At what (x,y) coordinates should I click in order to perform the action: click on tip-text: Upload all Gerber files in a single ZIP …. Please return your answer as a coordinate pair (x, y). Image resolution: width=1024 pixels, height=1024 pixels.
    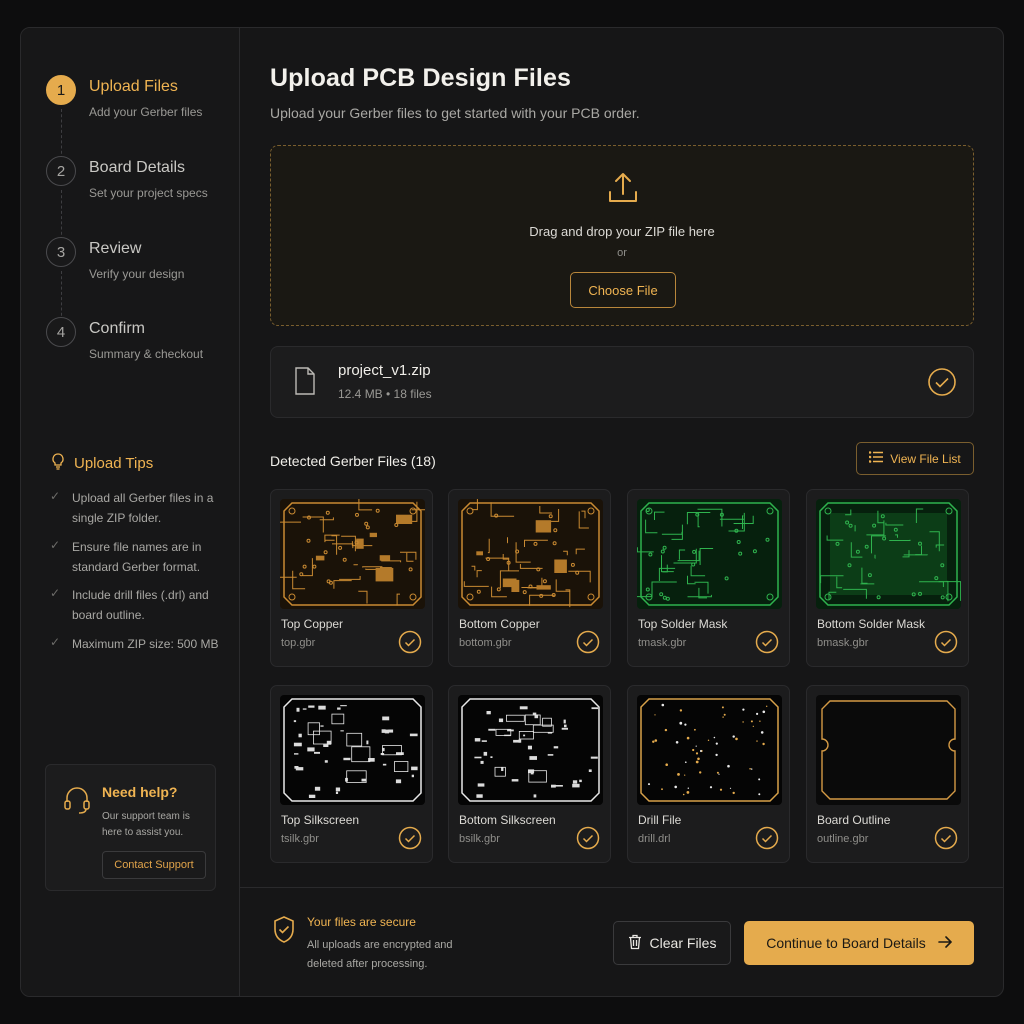
    Looking at the image, I should click on (143, 508).